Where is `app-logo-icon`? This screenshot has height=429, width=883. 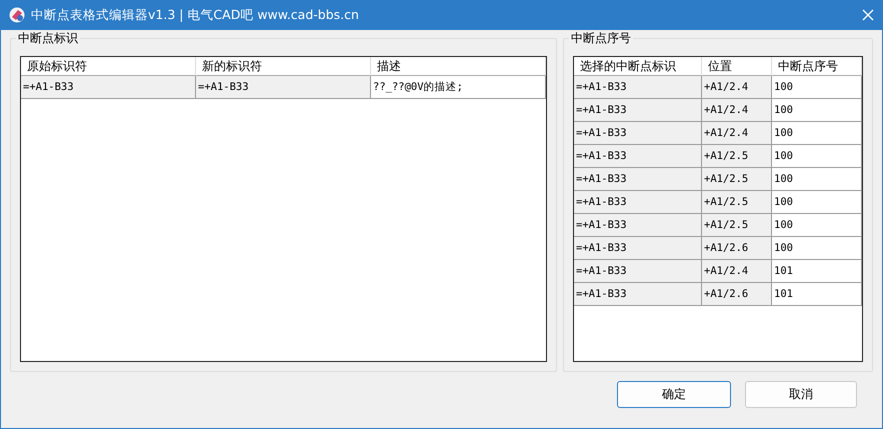 app-logo-icon is located at coordinates (17, 15).